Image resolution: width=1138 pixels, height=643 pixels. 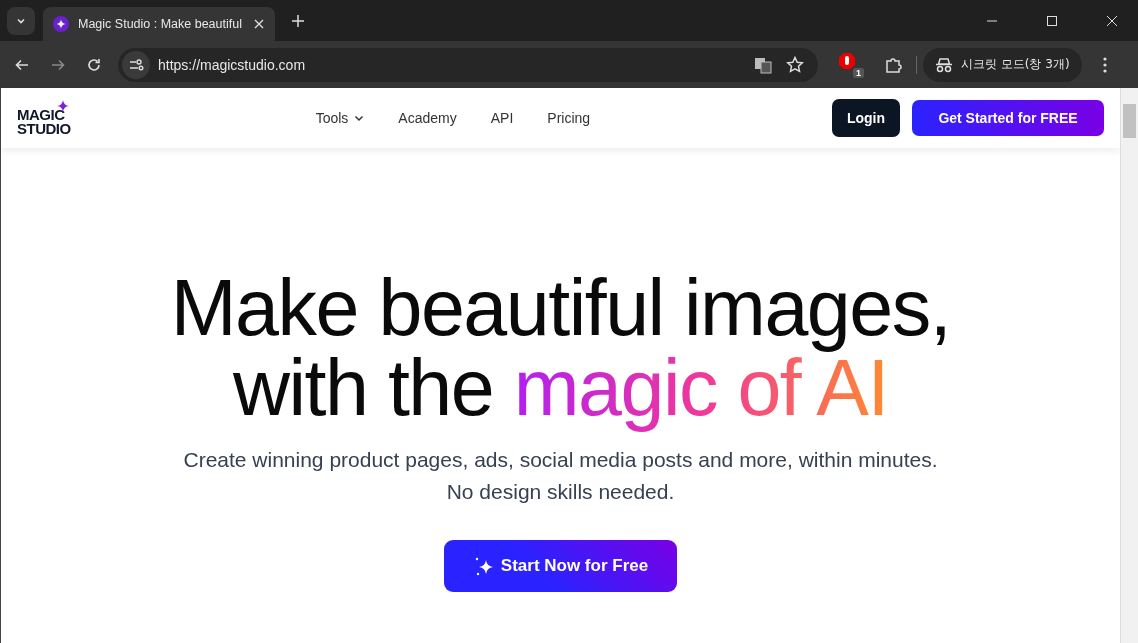 What do you see at coordinates (502, 118) in the screenshot?
I see `nav-link: API` at bounding box center [502, 118].